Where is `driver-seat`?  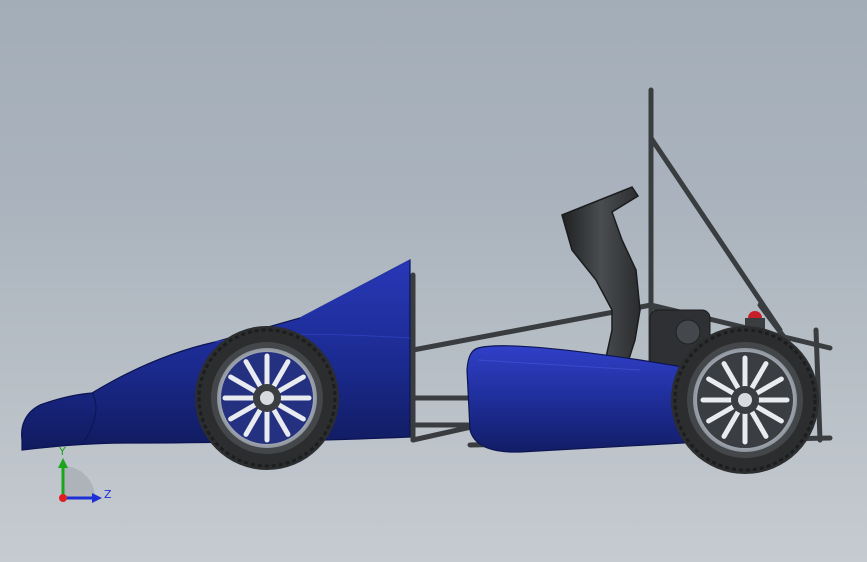 driver-seat is located at coordinates (601, 274).